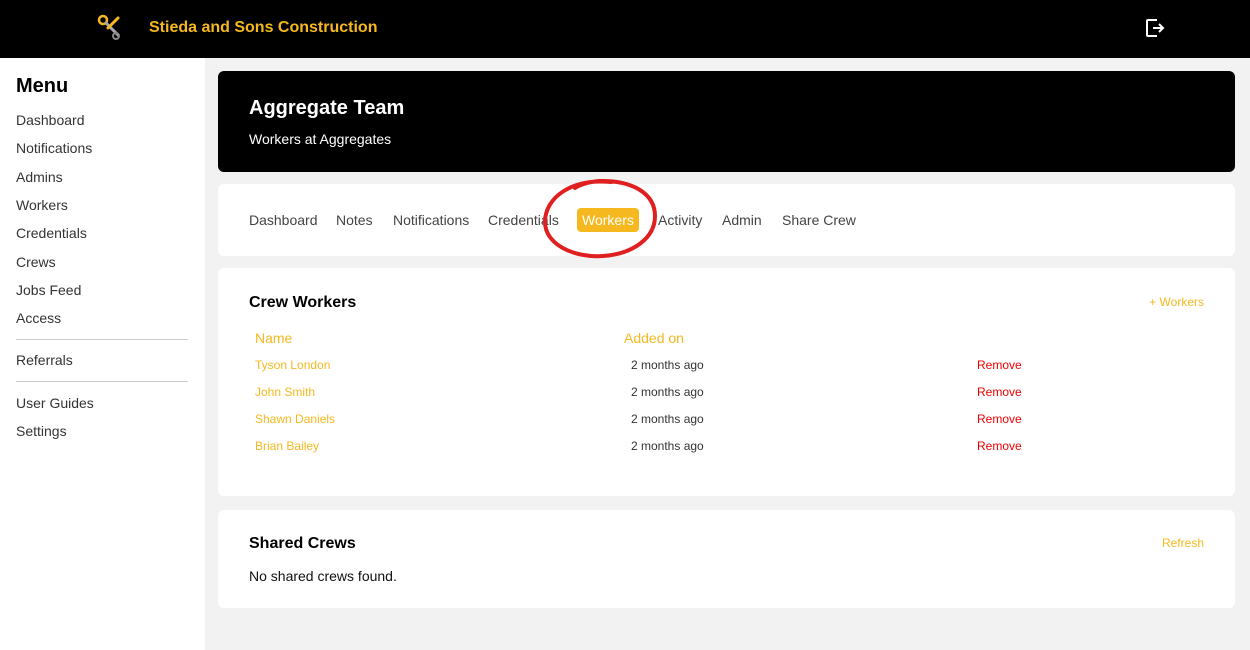  Describe the element at coordinates (608, 220) in the screenshot. I see `tab-workers: Workers` at that location.